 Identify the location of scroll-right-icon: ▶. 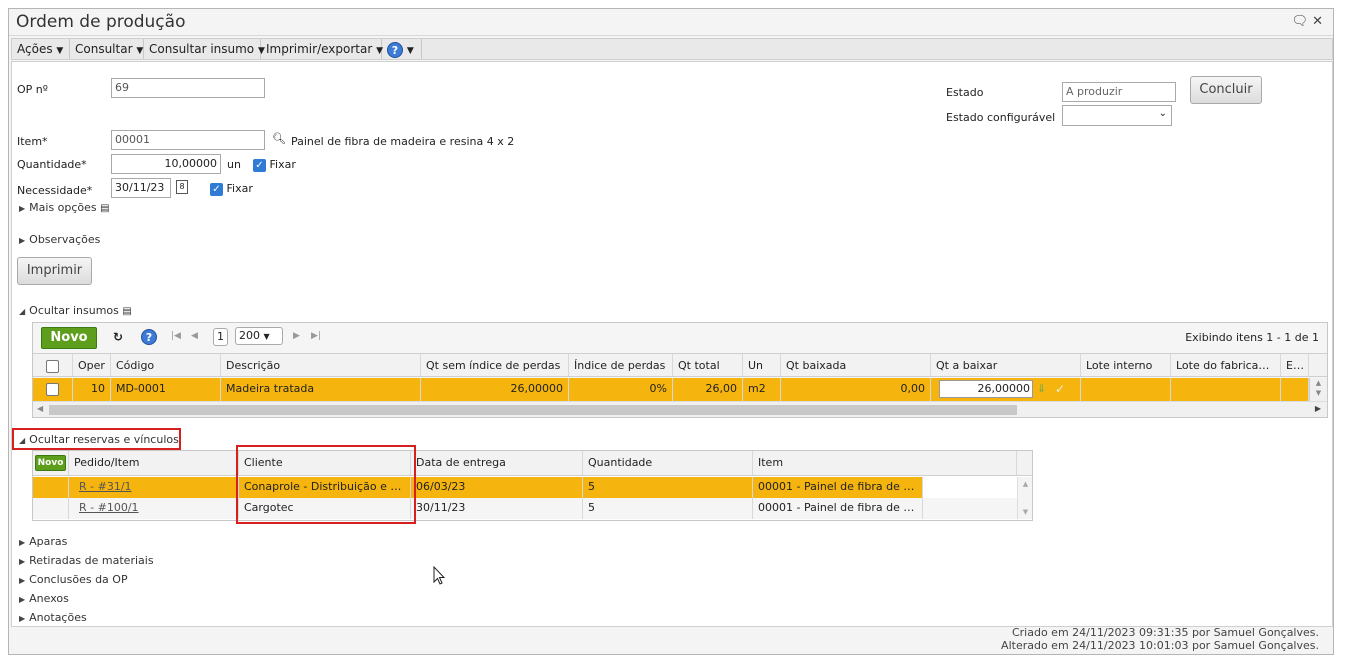
(1318, 408).